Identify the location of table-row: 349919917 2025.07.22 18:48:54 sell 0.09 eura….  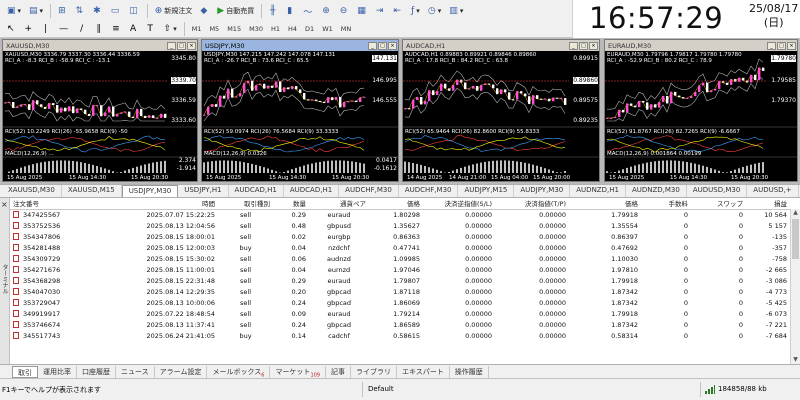
(400, 313).